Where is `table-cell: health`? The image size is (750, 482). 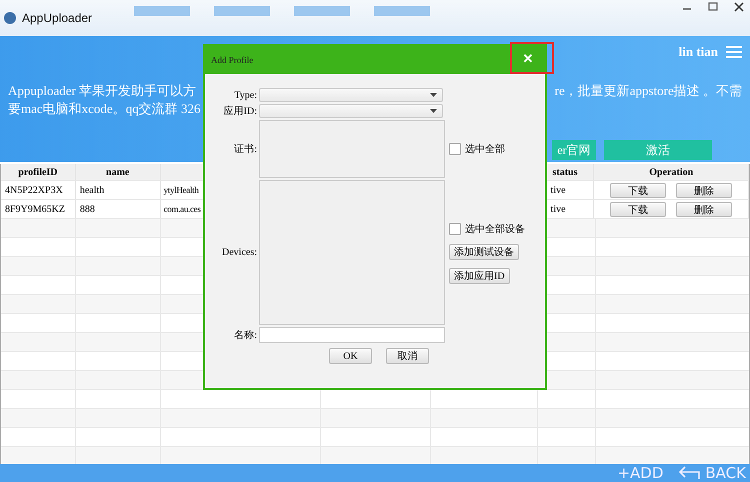
table-cell: health is located at coordinates (118, 190).